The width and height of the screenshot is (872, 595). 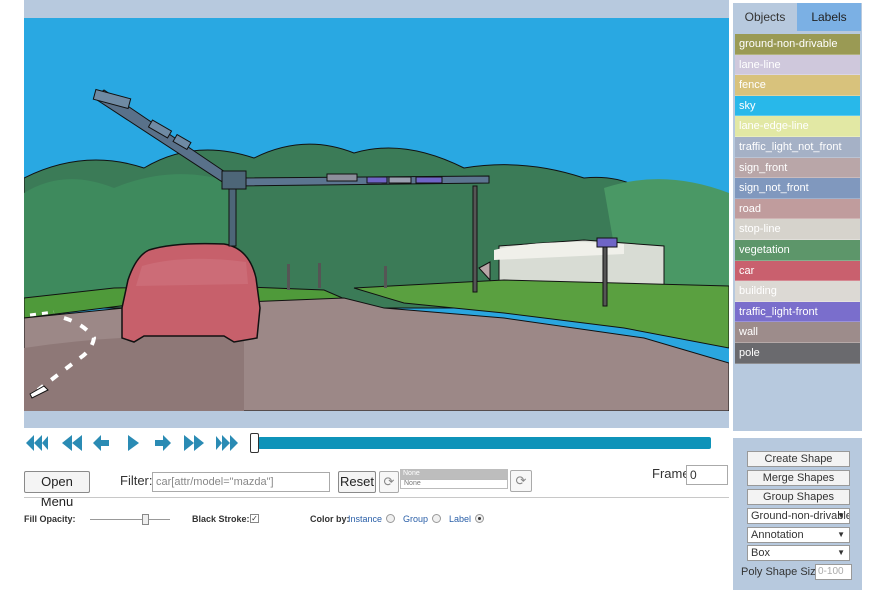 I want to click on last-frame-icon, so click(x=227, y=443).